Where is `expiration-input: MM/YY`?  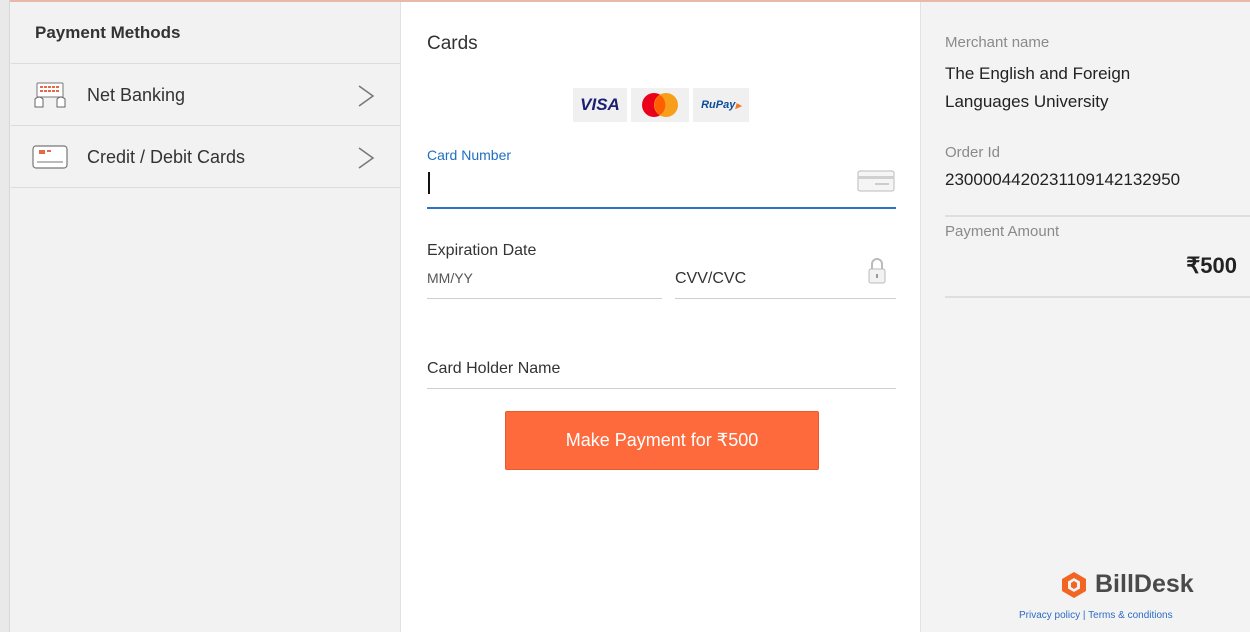 expiration-input: MM/YY is located at coordinates (450, 278).